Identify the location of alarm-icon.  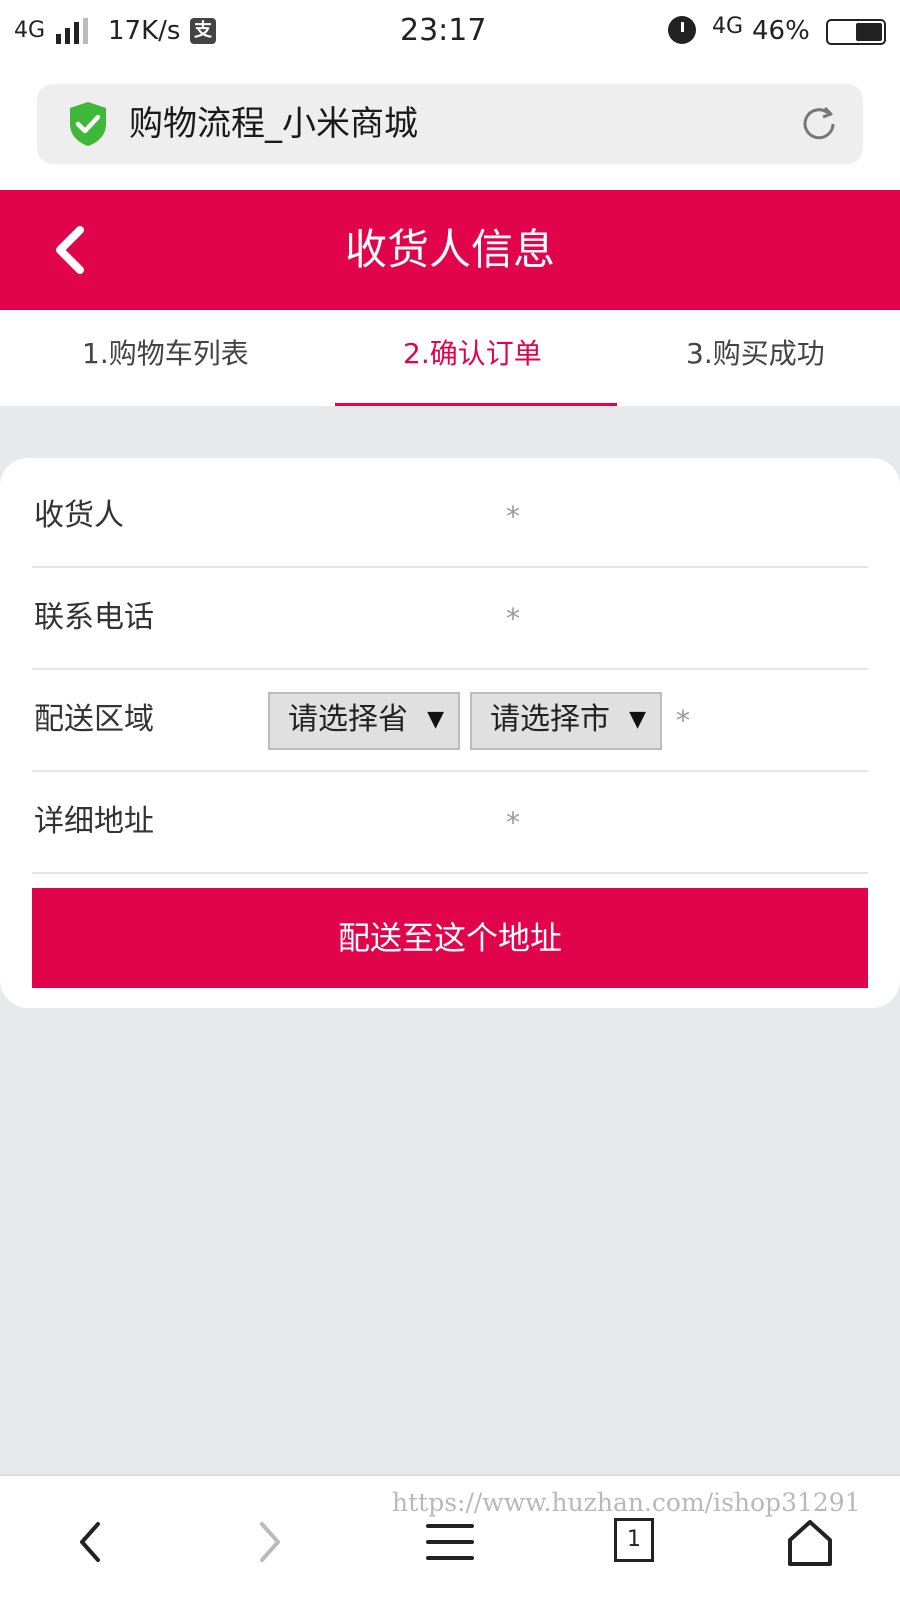
(682, 30).